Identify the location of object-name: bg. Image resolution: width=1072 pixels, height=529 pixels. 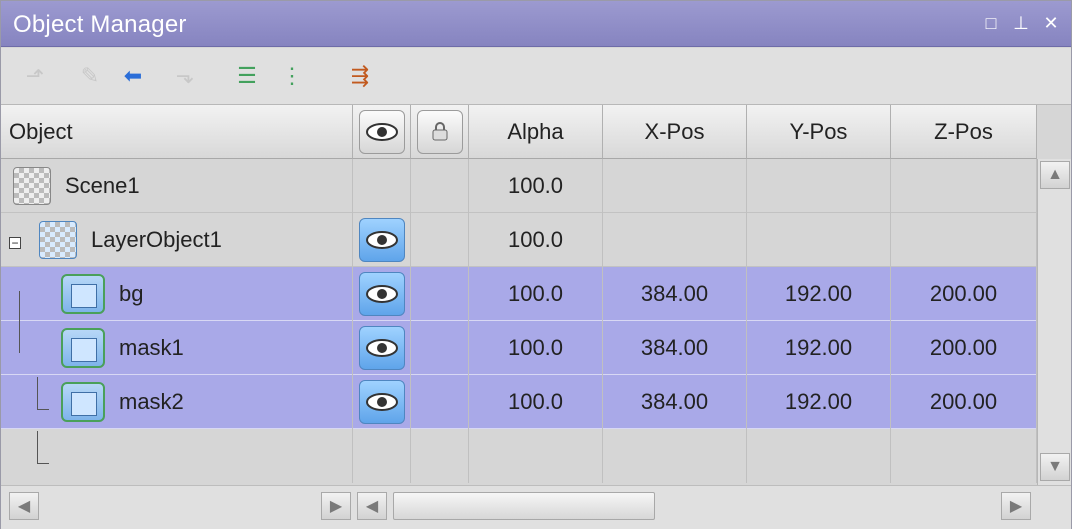
(131, 293).